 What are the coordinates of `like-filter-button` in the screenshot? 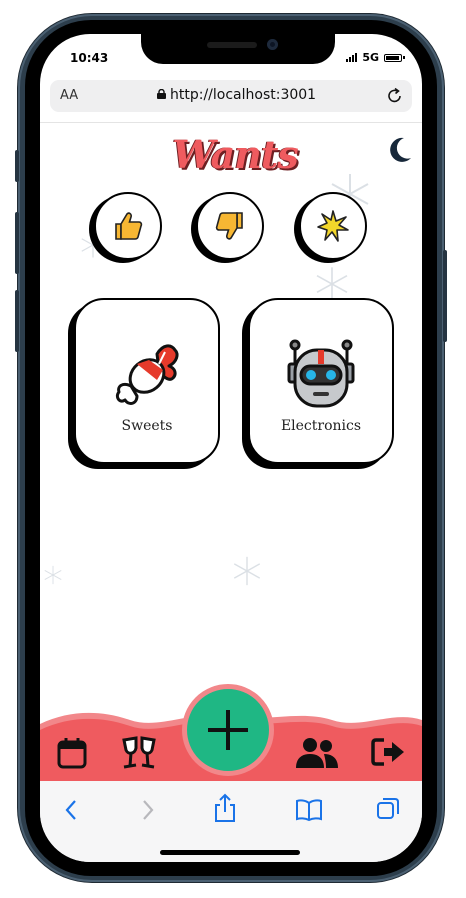 It's located at (128, 226).